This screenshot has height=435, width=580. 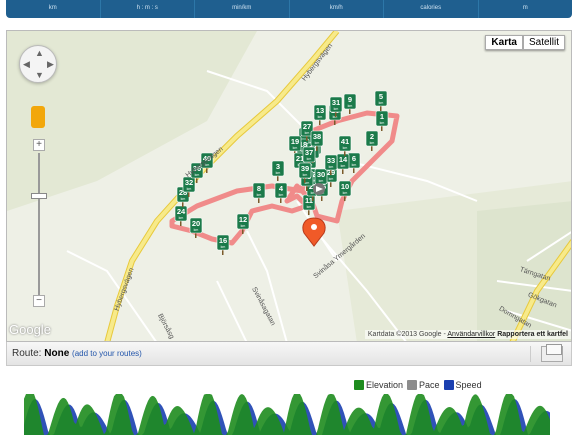 I want to click on km-marker-number: 16, so click(x=223, y=240).